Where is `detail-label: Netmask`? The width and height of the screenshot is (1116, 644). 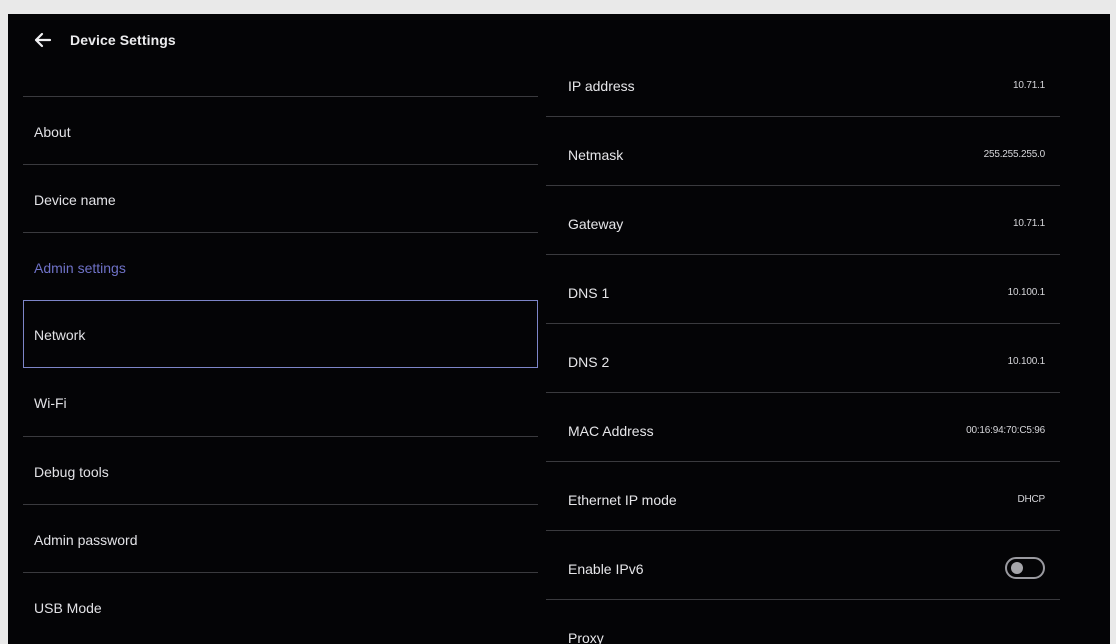
detail-label: Netmask is located at coordinates (596, 155).